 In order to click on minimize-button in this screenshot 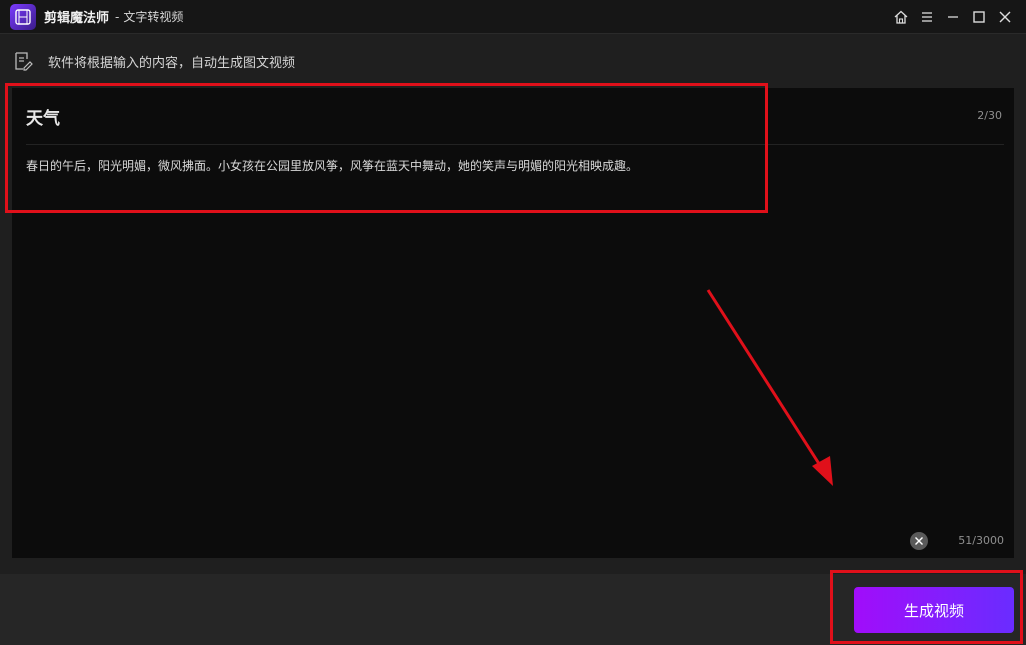, I will do `click(953, 17)`.